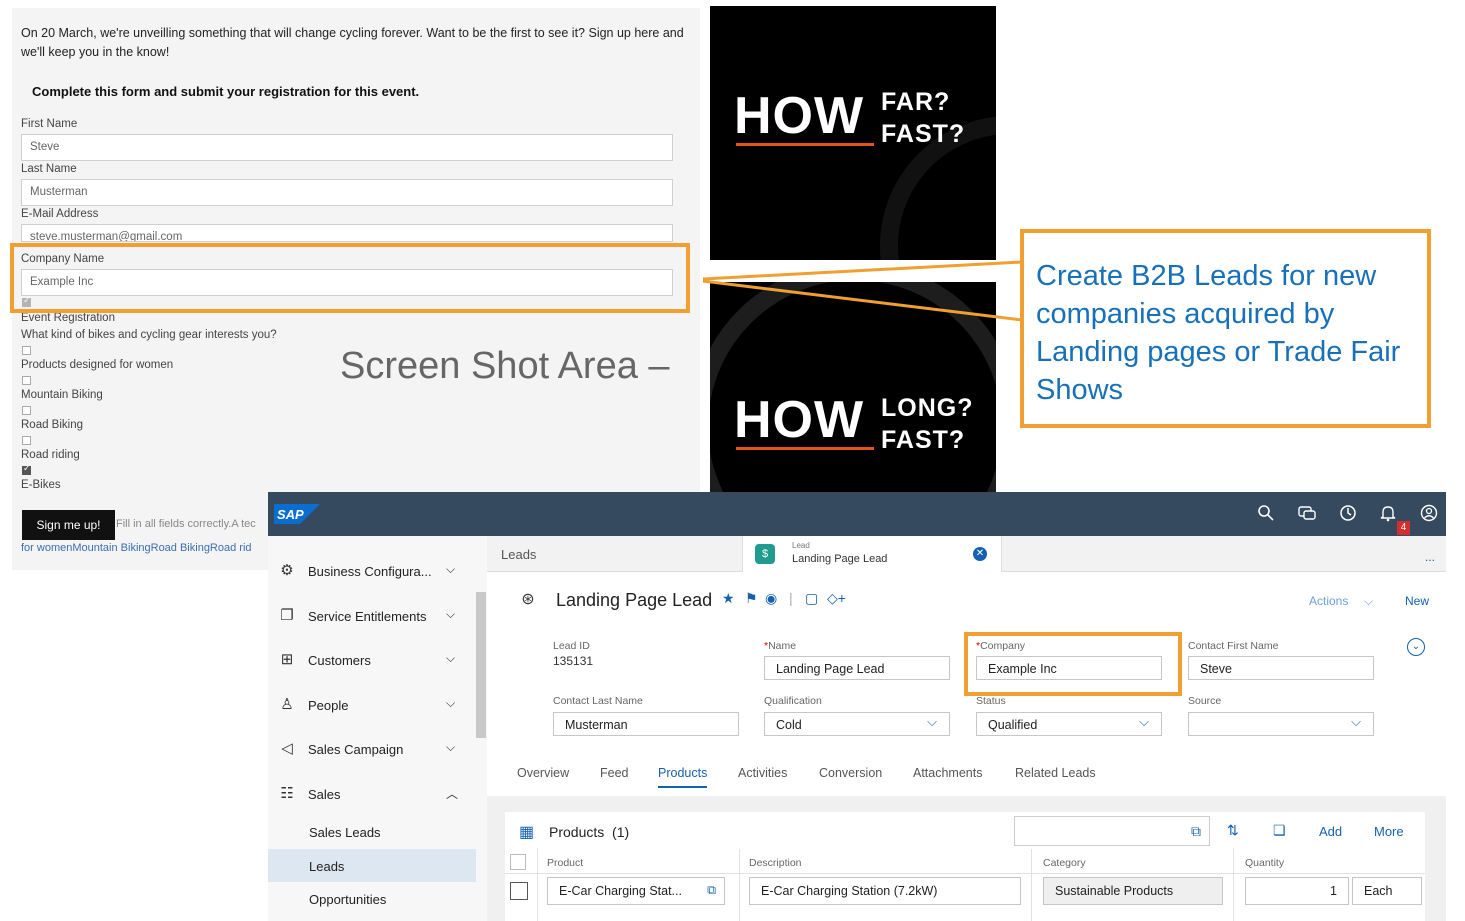  Describe the element at coordinates (793, 701) in the screenshot. I see `qualification-label: Qualification` at that location.